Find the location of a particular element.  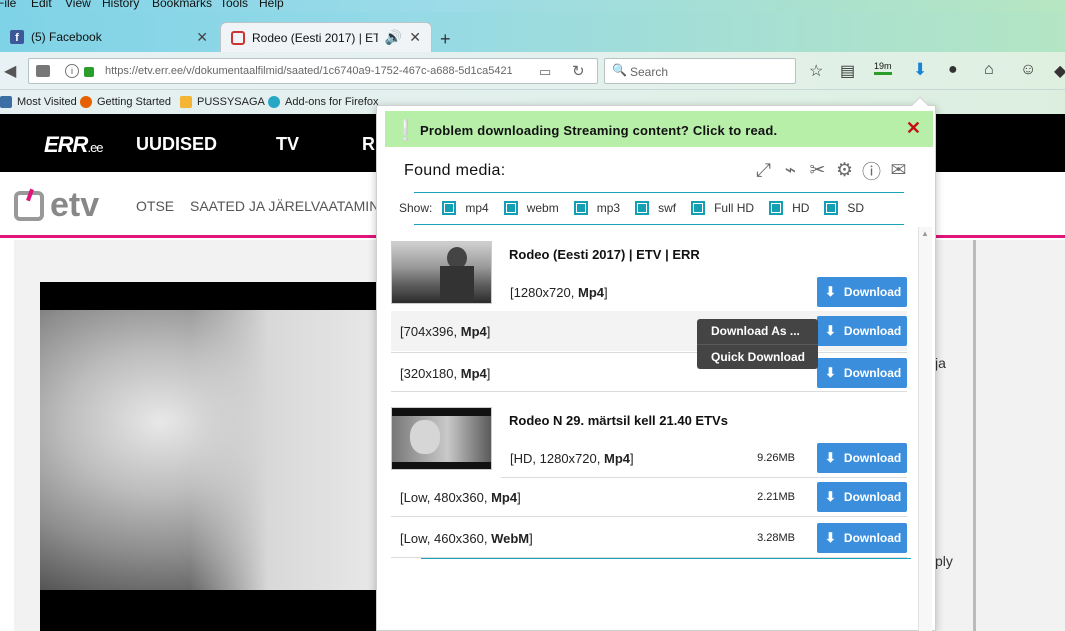

facebook-icon: f is located at coordinates (17, 37).